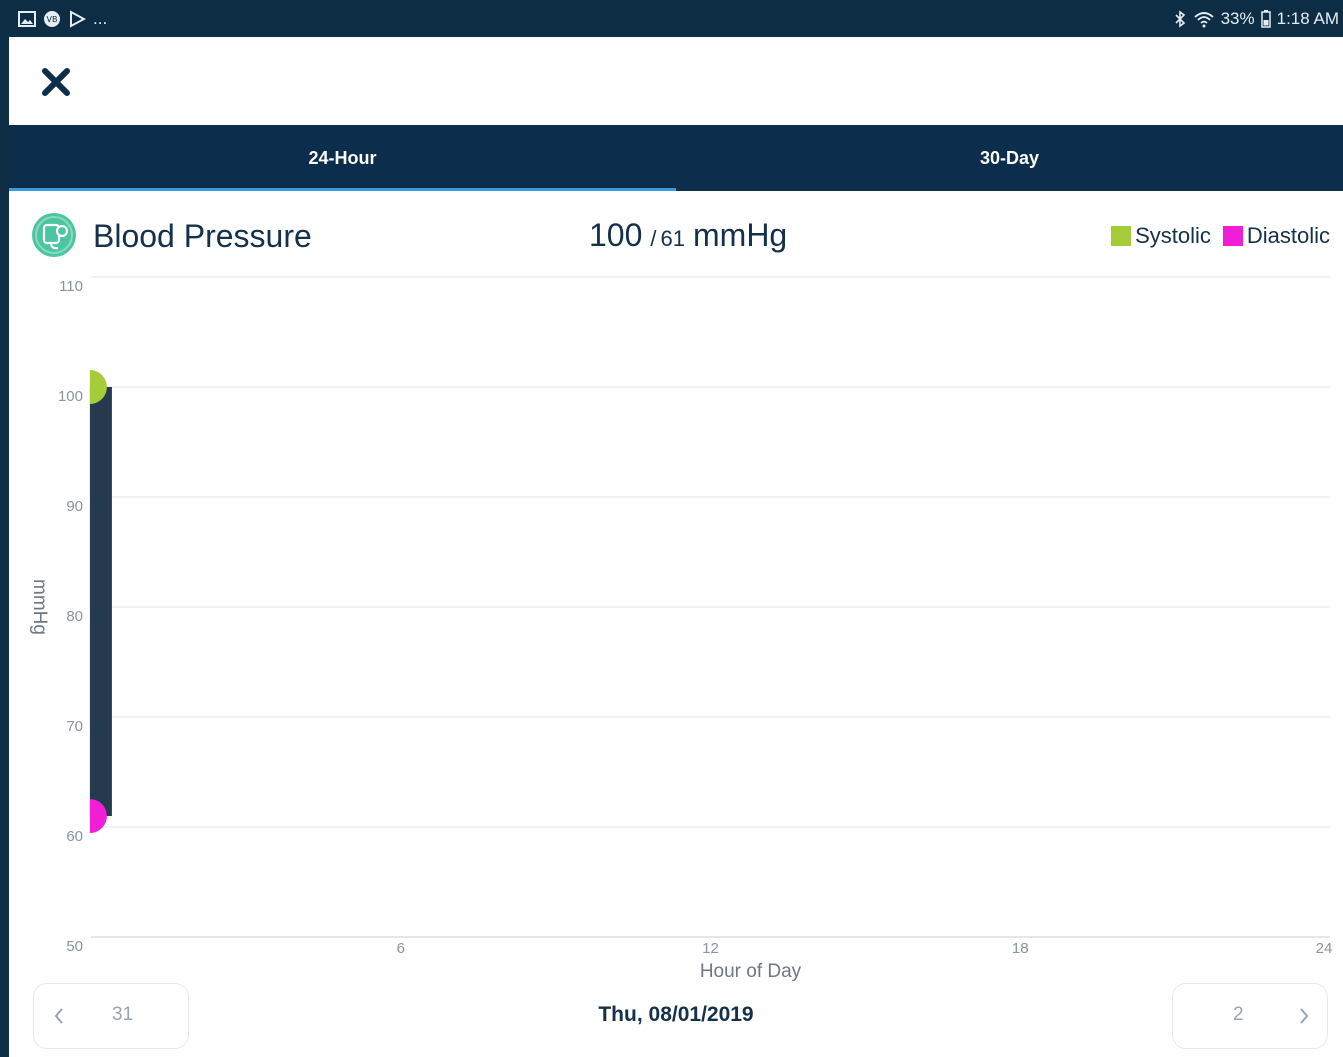 The height and width of the screenshot is (1057, 1343). I want to click on y-tick-label: 50, so click(74, 946).